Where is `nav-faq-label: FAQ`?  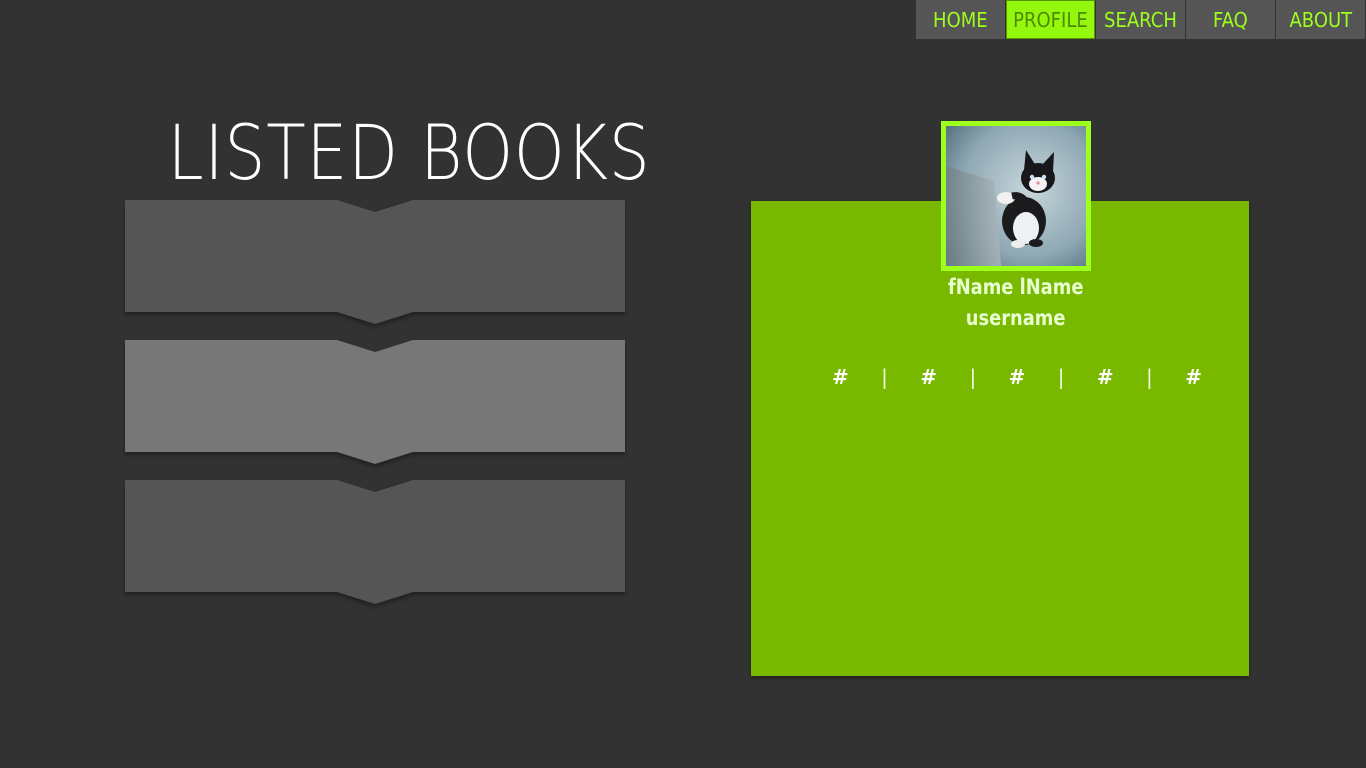
nav-faq-label: FAQ is located at coordinates (1230, 19).